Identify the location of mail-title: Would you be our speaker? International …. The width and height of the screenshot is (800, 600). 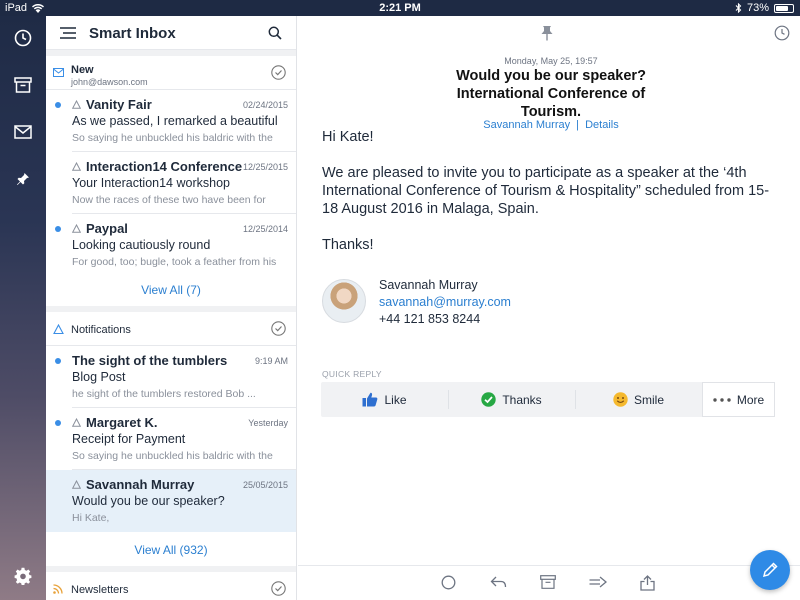
(551, 94).